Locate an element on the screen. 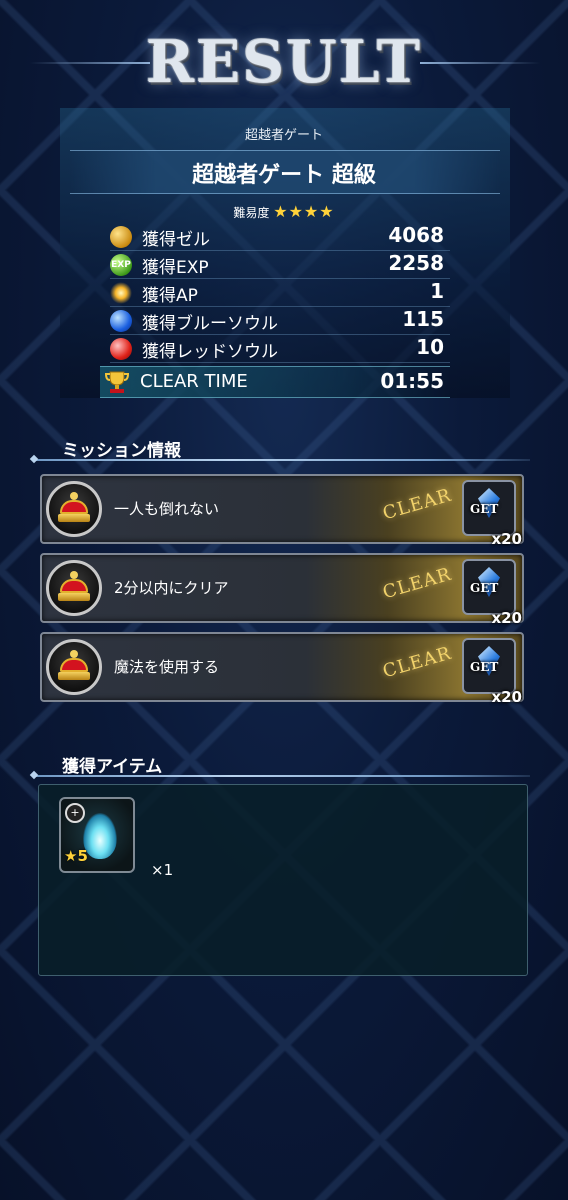 The width and height of the screenshot is (568, 1200). reward-label: 獲得EXP is located at coordinates (175, 268).